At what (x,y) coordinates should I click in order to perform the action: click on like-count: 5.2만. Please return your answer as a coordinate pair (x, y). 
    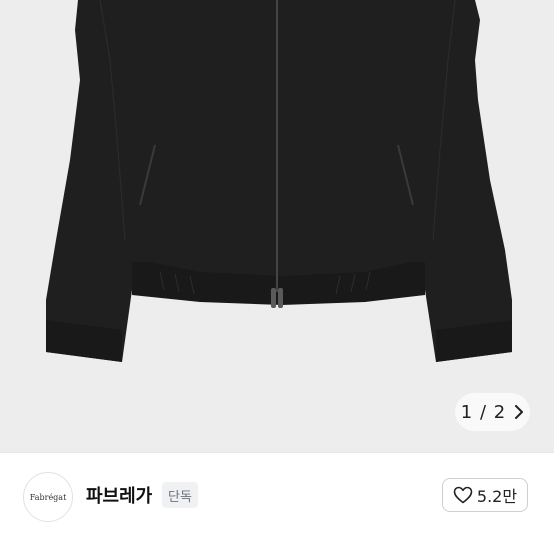
    Looking at the image, I should click on (497, 496).